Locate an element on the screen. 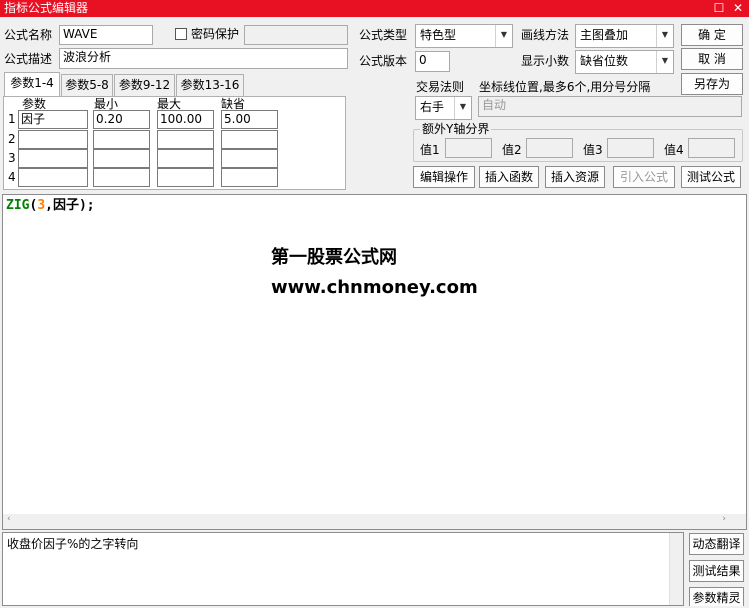 This screenshot has width=749, height=608. version-label: 公式版本 is located at coordinates (383, 61).